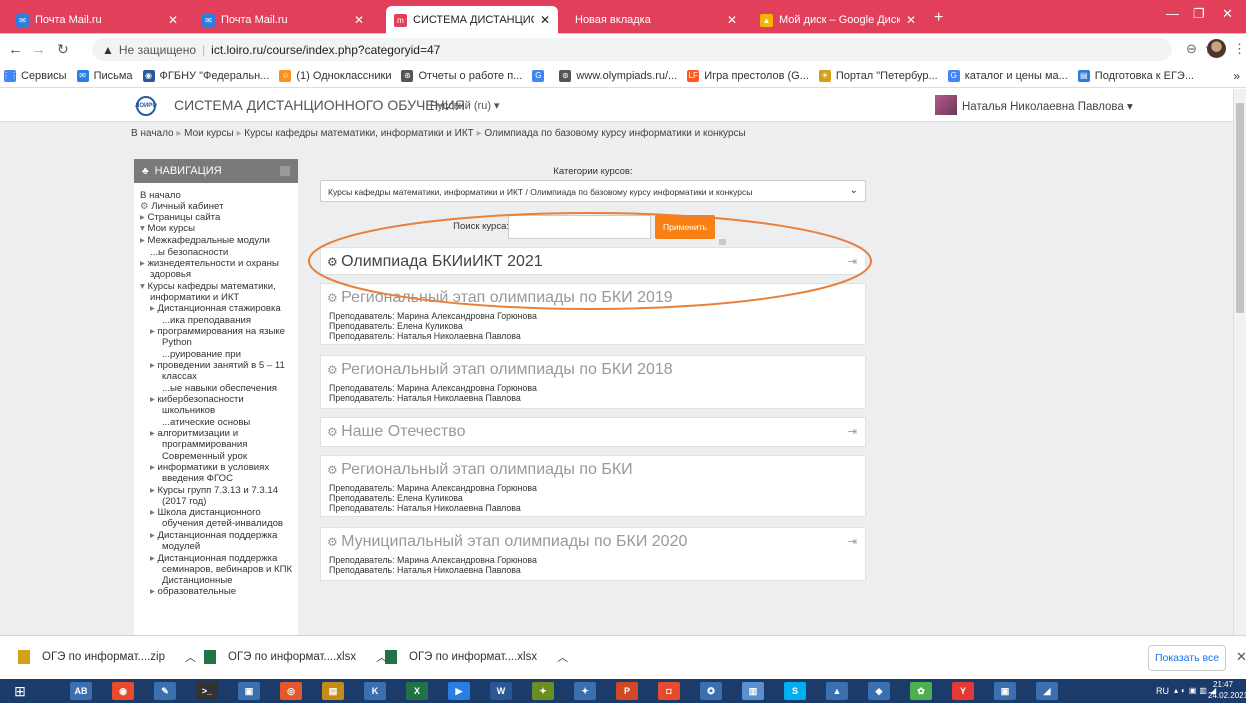 Image resolution: width=1246 pixels, height=703 pixels. What do you see at coordinates (194, 297) in the screenshot?
I see `nav-item: информатики и ИКТ` at bounding box center [194, 297].